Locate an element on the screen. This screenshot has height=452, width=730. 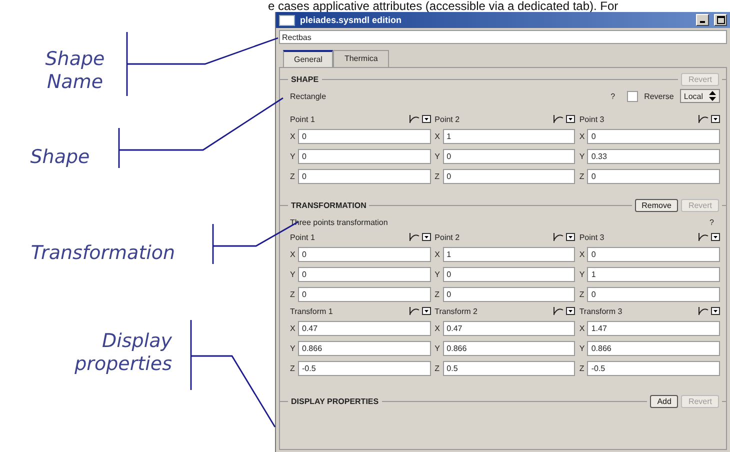
annotation-label: Shape is located at coordinates (60, 157).